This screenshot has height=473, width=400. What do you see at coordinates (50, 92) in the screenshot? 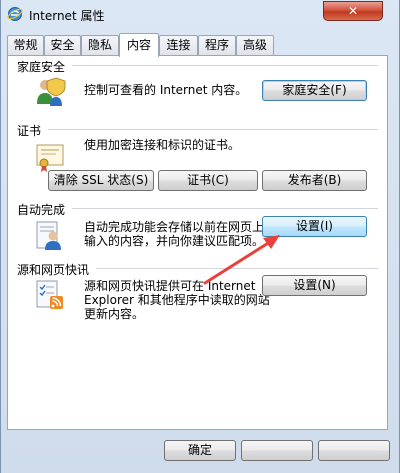
I see `family-safety-icon` at bounding box center [50, 92].